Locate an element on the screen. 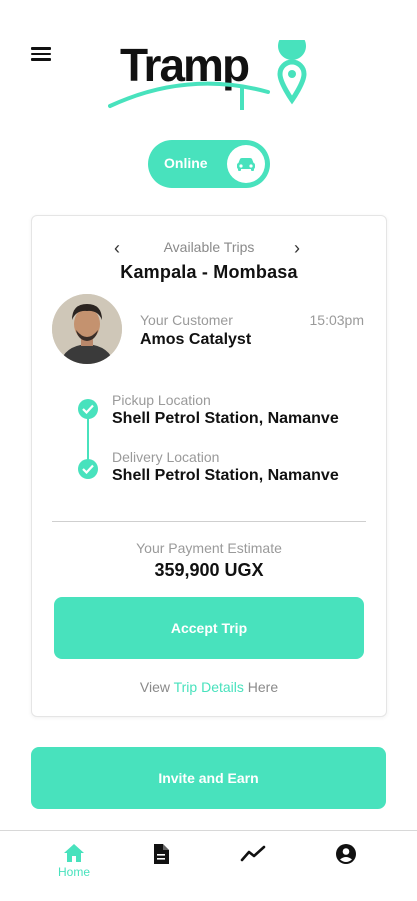 The height and width of the screenshot is (901, 417). online-status-toggle: Online is located at coordinates (209, 164).